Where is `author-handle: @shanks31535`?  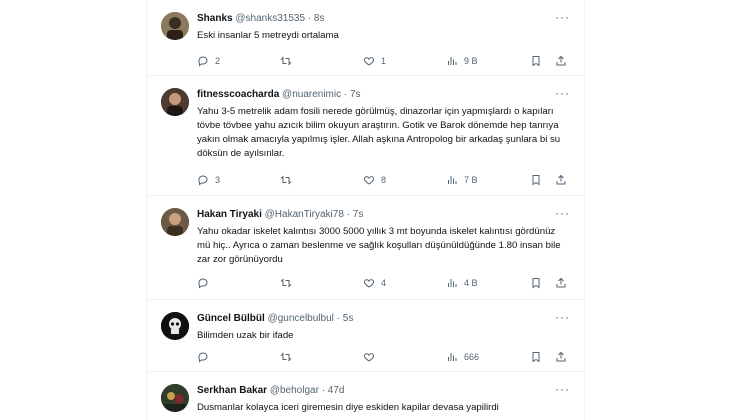 author-handle: @shanks31535 is located at coordinates (270, 18).